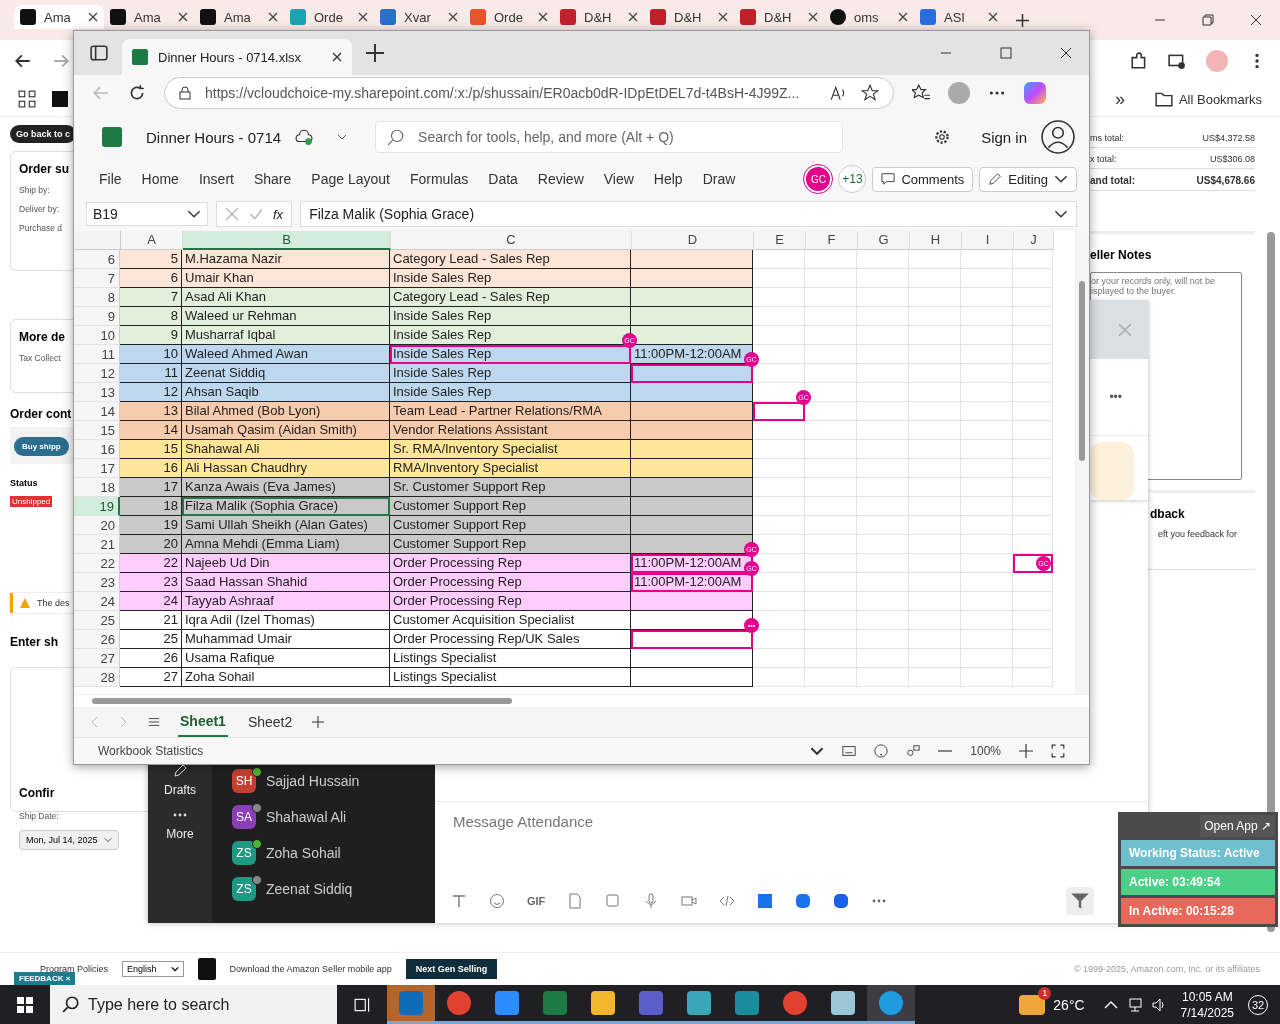  Describe the element at coordinates (1158, 1004) in the screenshot. I see `speaker-icon` at that location.